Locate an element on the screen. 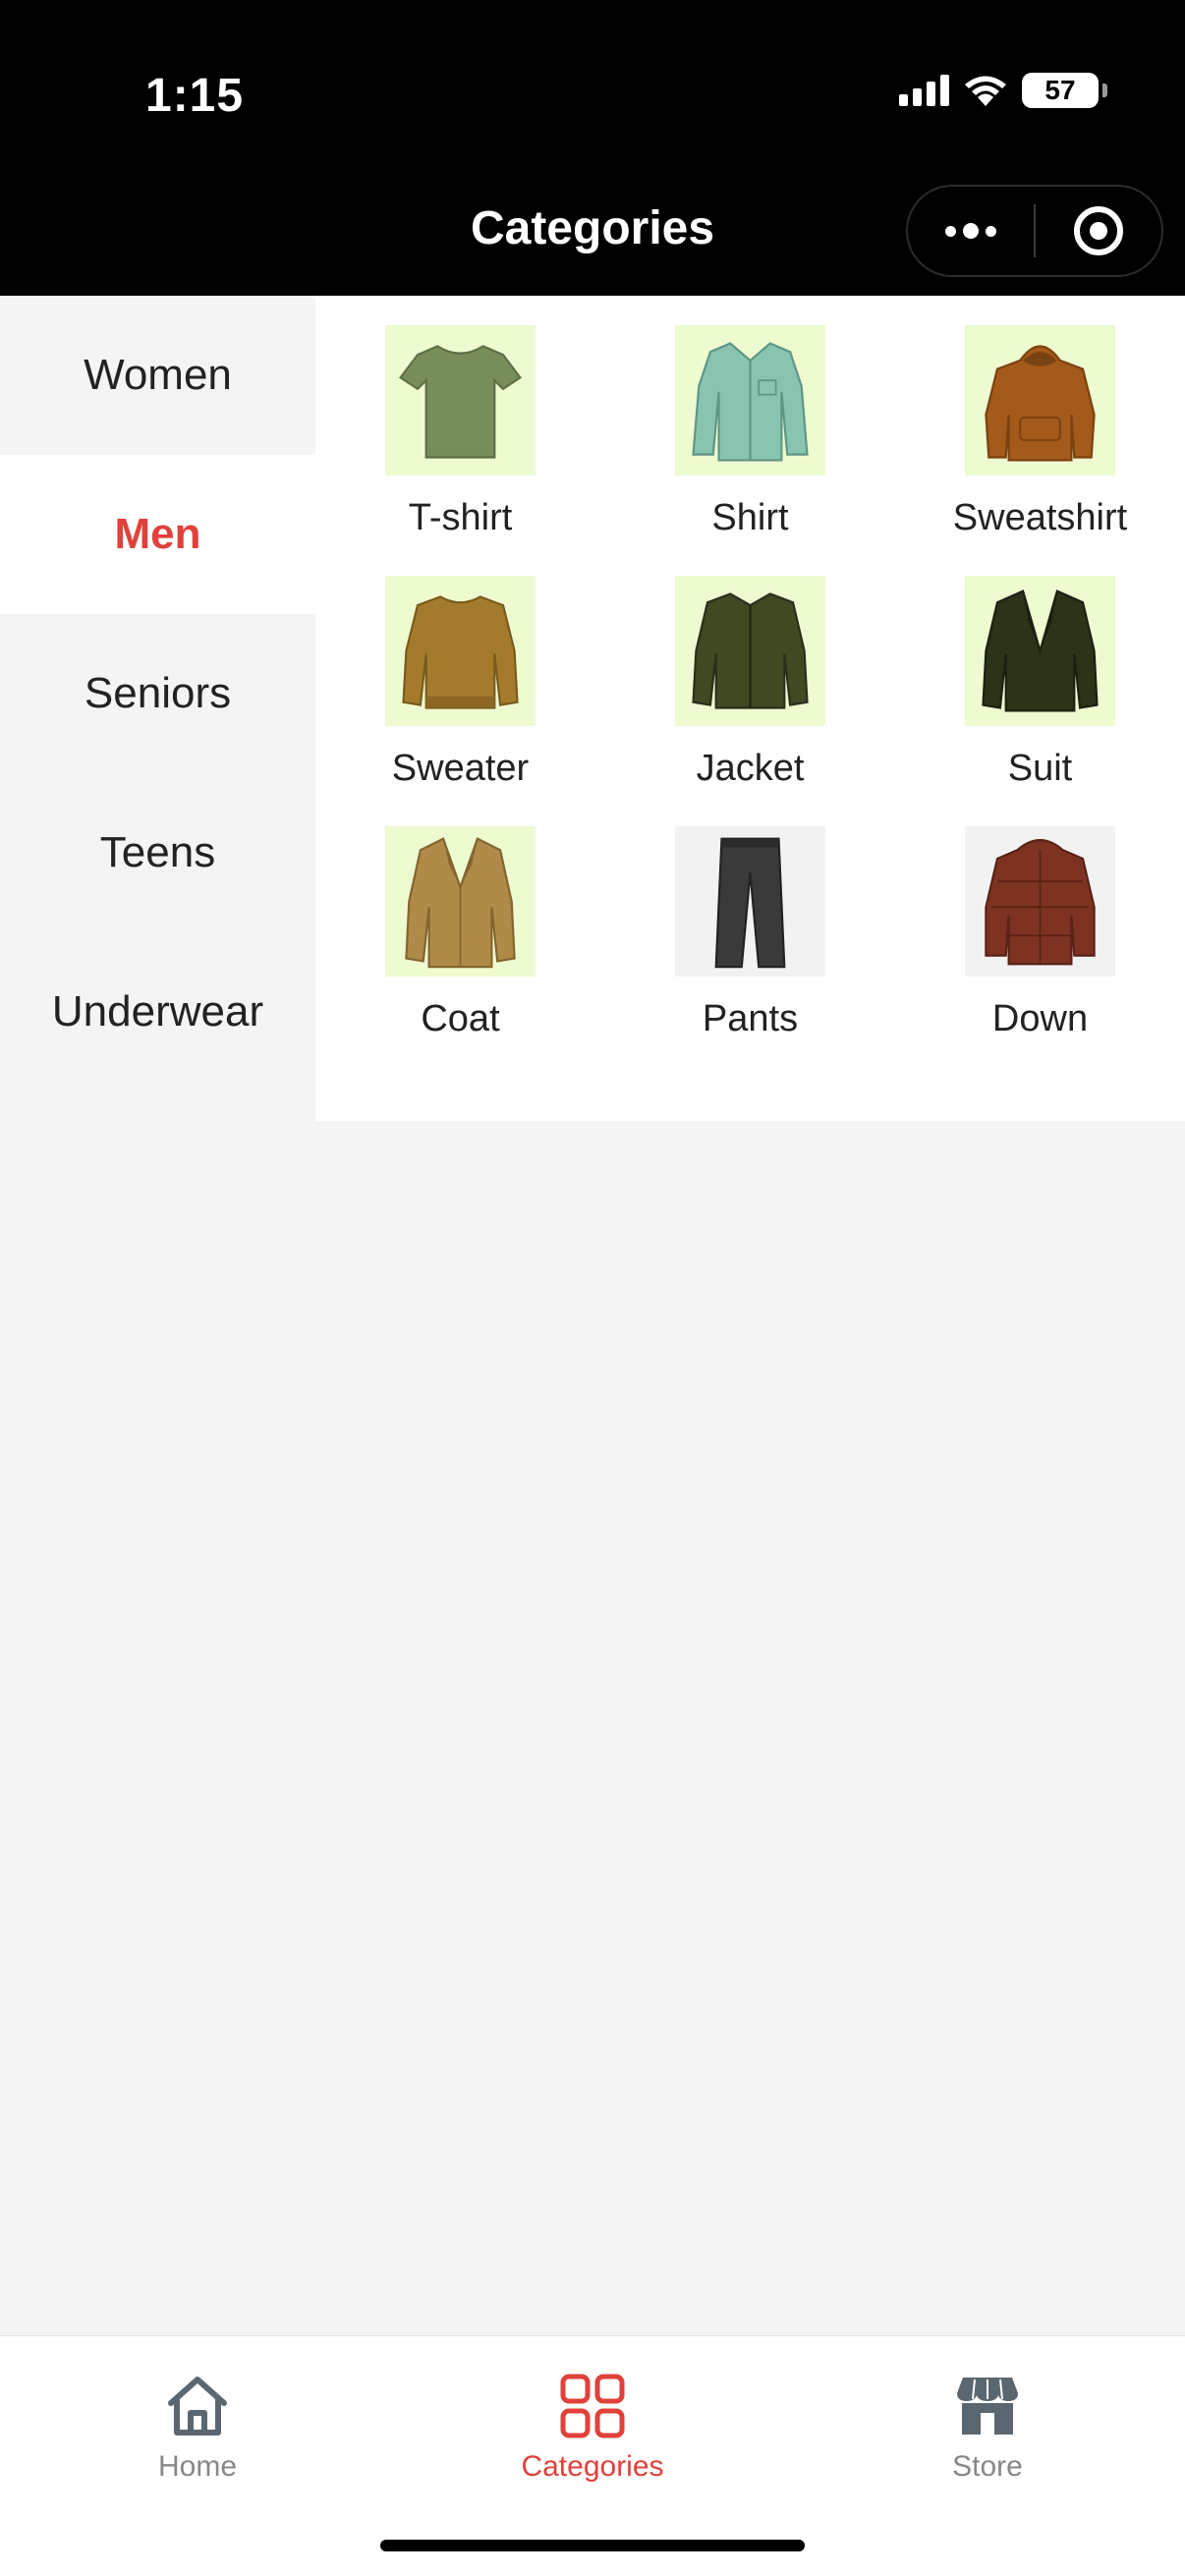 The image size is (1185, 2576). item-label: Sweater is located at coordinates (461, 768).